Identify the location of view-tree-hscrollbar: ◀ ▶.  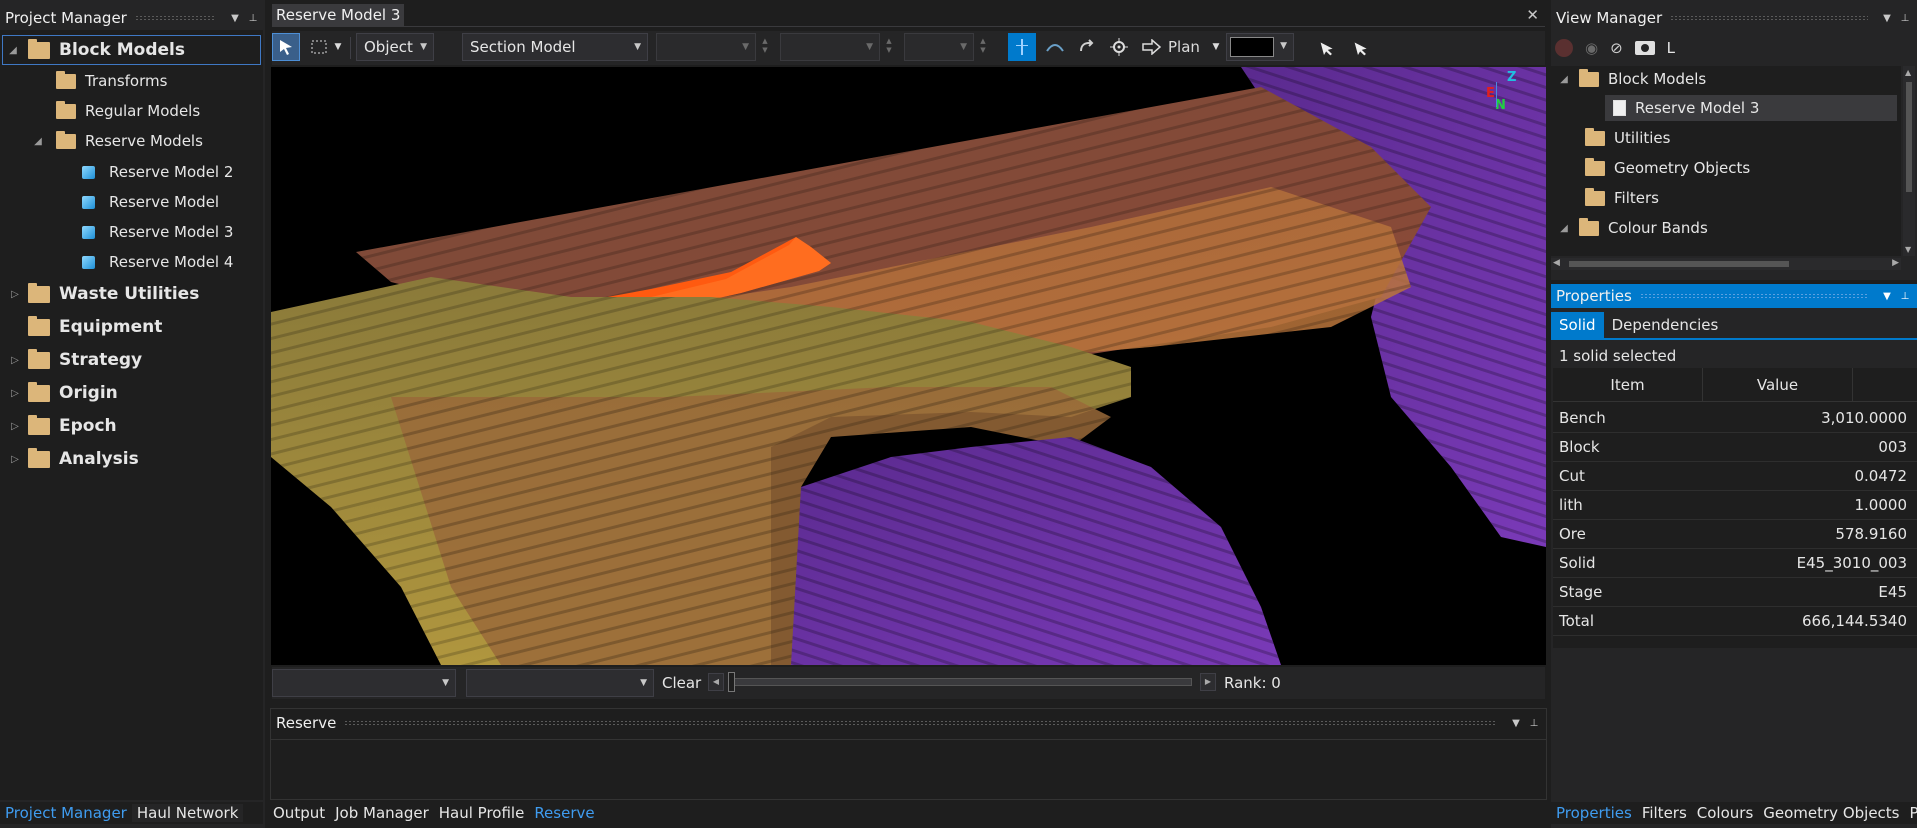
(1726, 264).